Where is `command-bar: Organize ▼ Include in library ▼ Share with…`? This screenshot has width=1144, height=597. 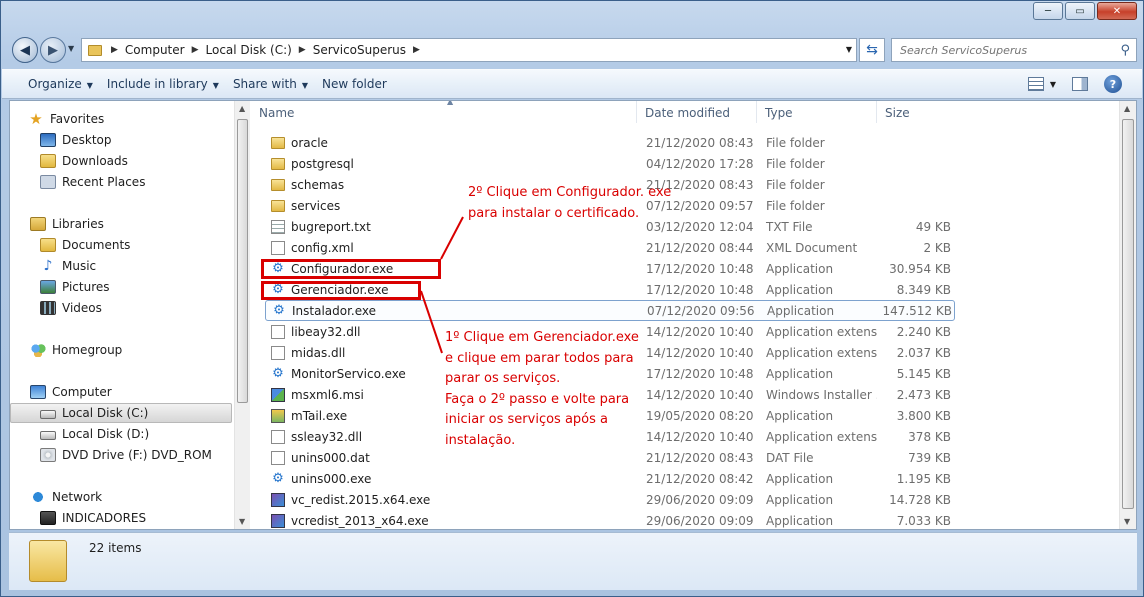
command-bar: Organize ▼ Include in library ▼ Share with… is located at coordinates (572, 84).